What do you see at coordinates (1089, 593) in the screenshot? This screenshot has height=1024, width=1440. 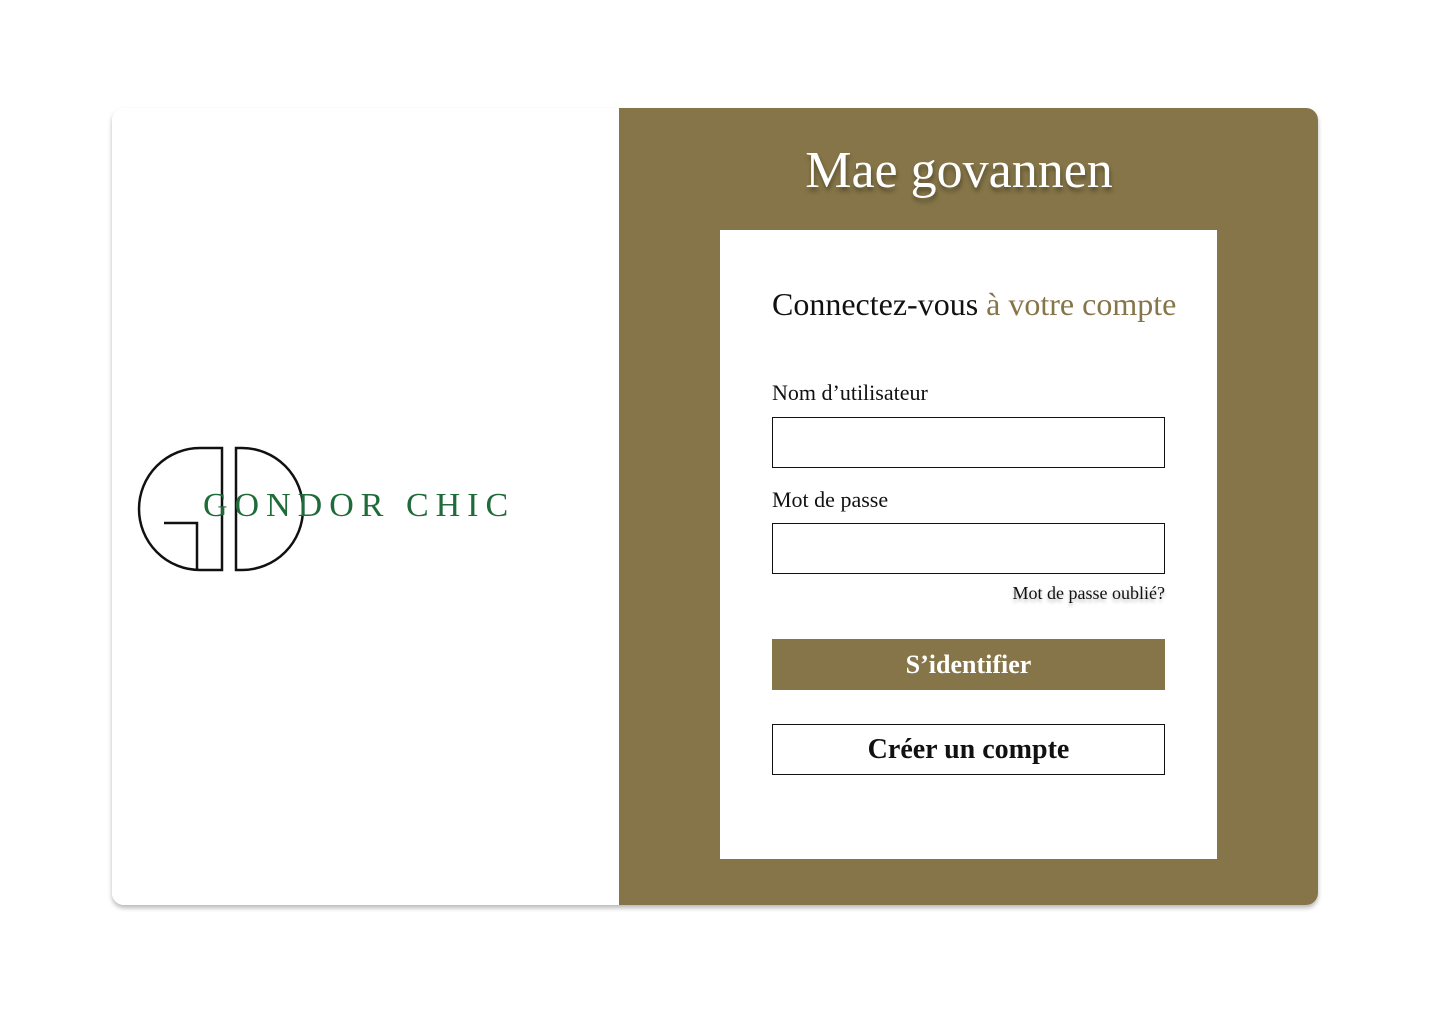 I see `forgot-password-link: Mot de passe oublié?` at bounding box center [1089, 593].